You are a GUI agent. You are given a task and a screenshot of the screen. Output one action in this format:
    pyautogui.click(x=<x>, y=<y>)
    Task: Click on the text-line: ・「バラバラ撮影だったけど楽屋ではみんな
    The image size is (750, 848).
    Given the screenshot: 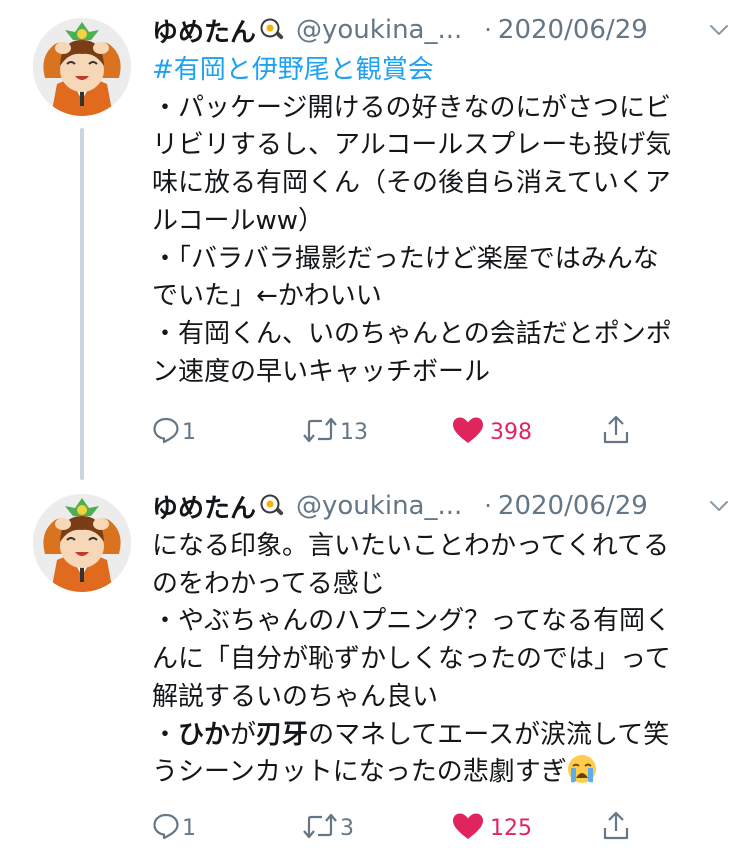 What is the action you would take?
    pyautogui.click(x=405, y=258)
    